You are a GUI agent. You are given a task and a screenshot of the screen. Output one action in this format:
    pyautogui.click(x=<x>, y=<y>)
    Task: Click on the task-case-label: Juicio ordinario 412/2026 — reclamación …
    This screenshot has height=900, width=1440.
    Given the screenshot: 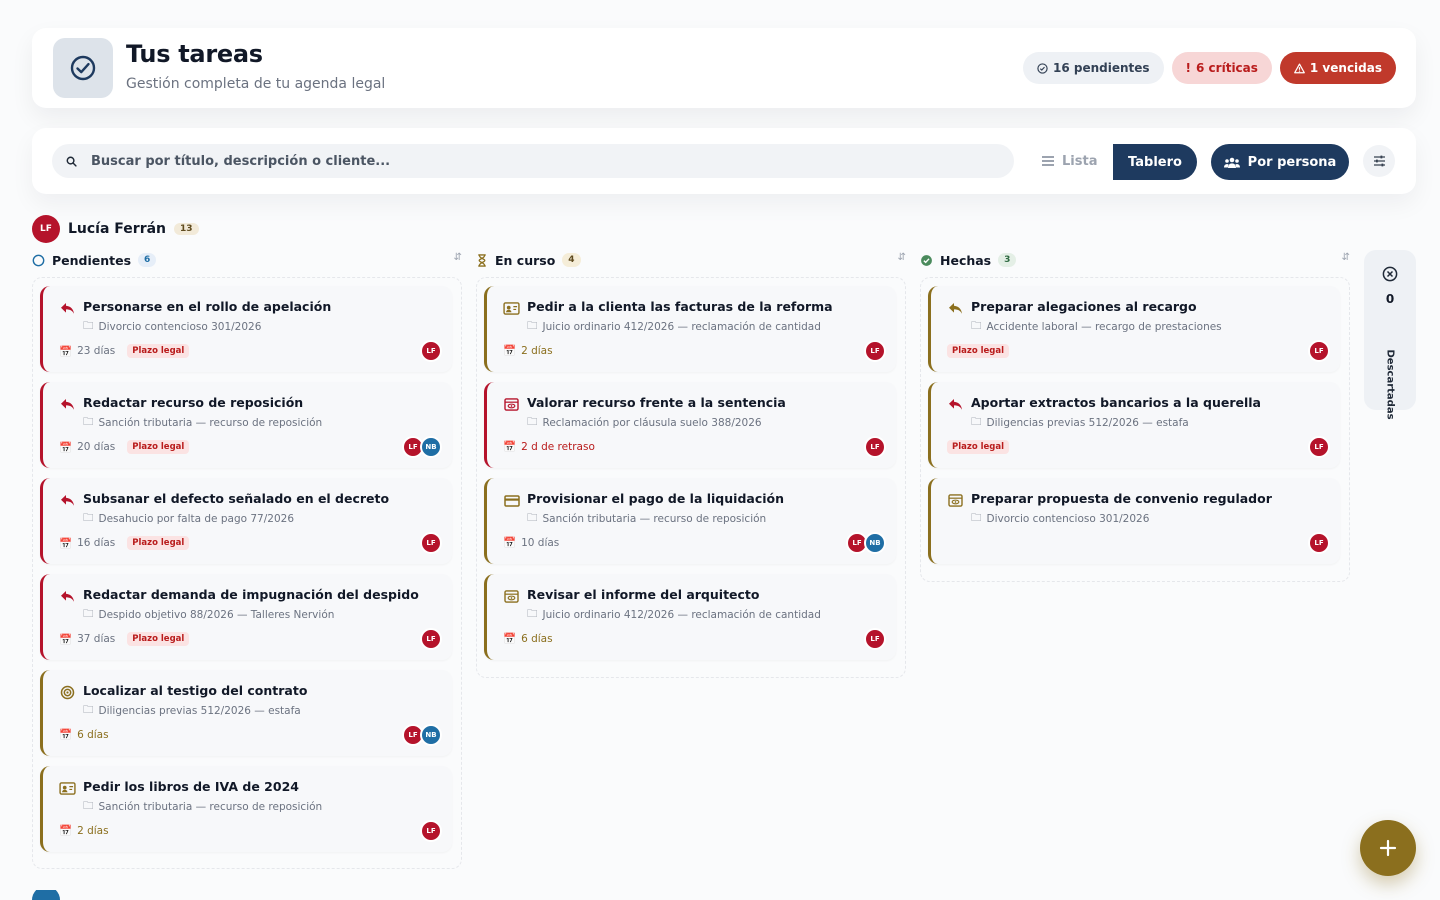 What is the action you would take?
    pyautogui.click(x=681, y=615)
    